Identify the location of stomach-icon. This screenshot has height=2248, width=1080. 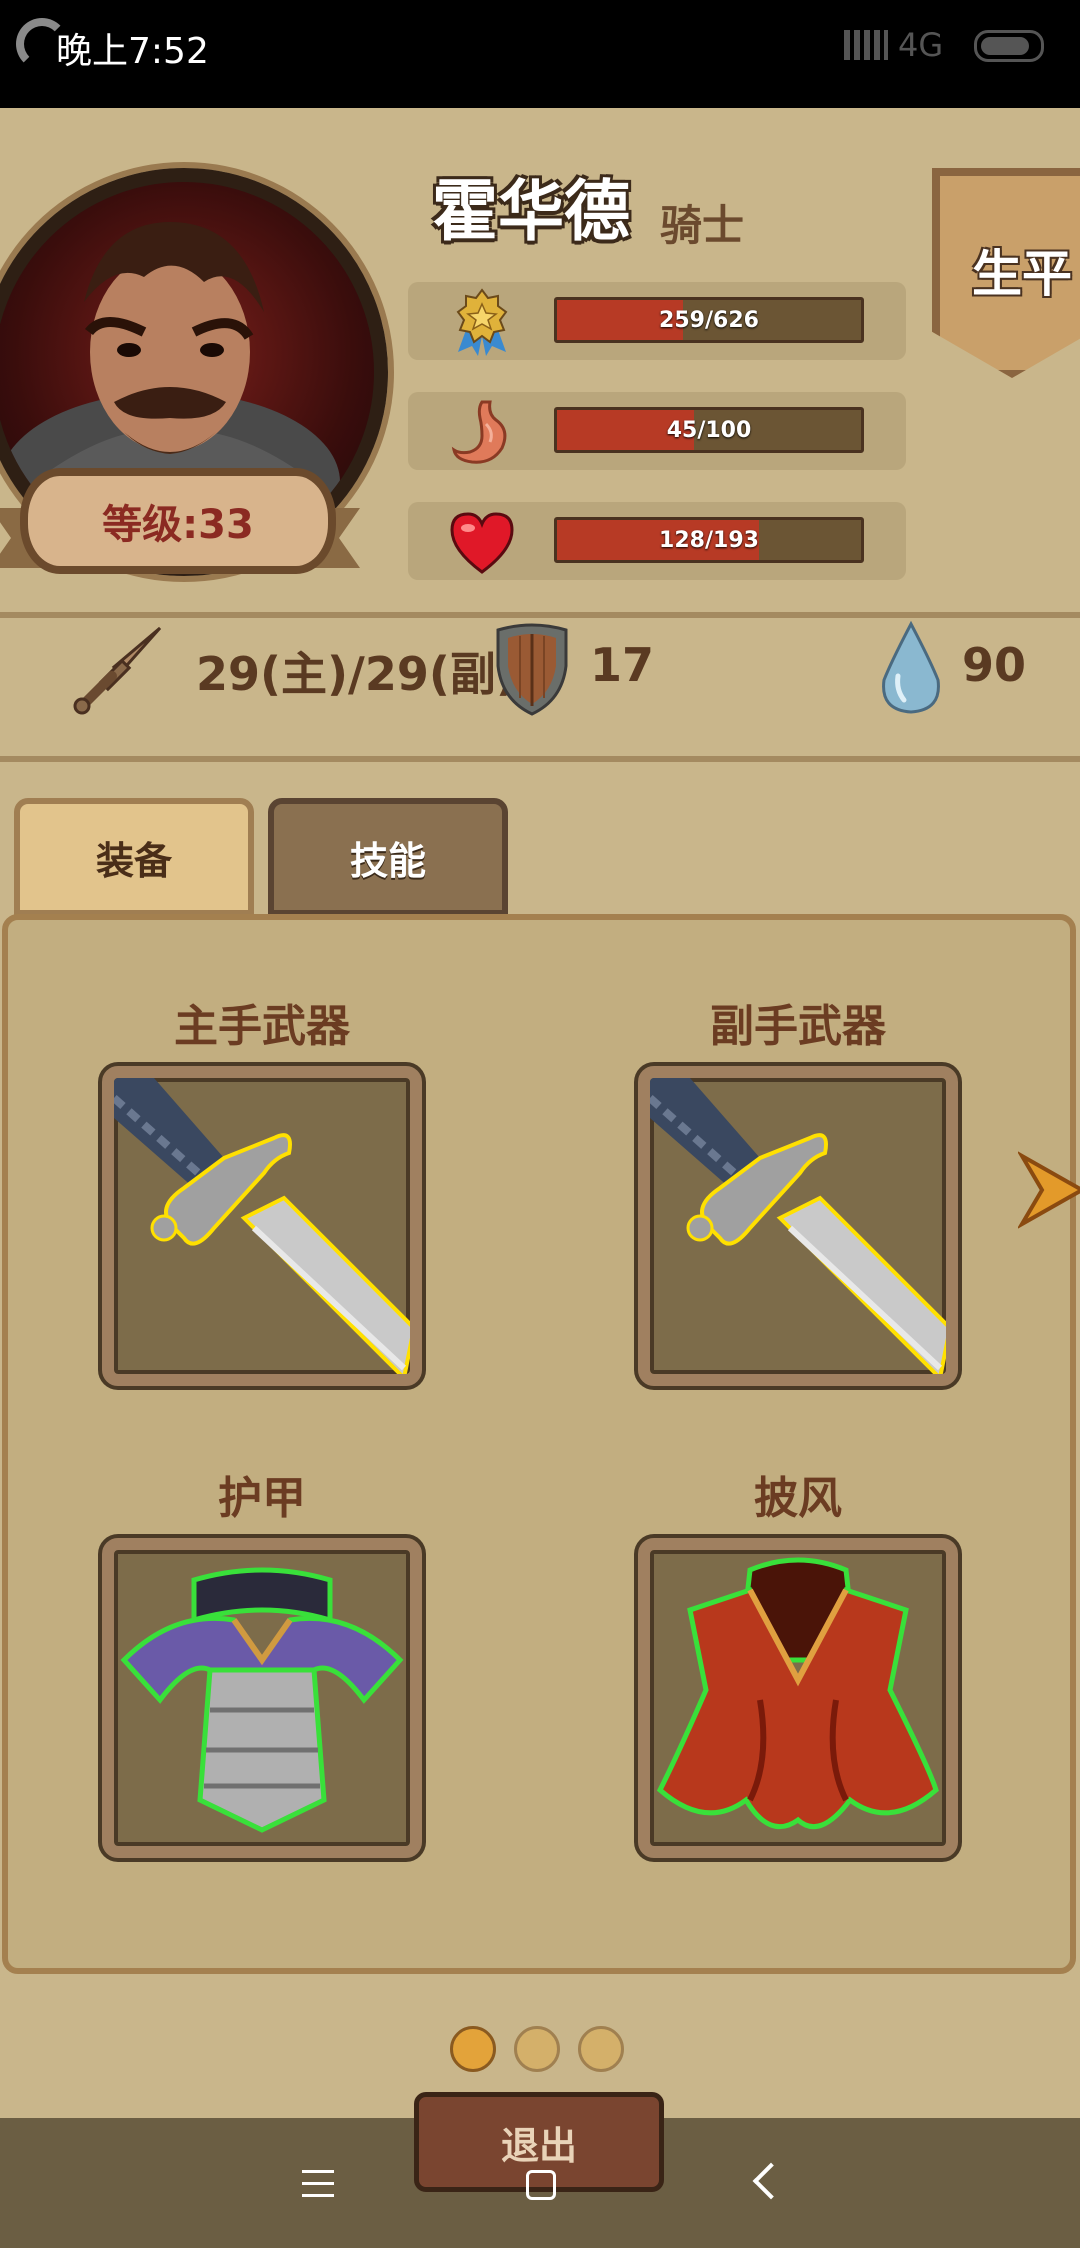
(479, 432).